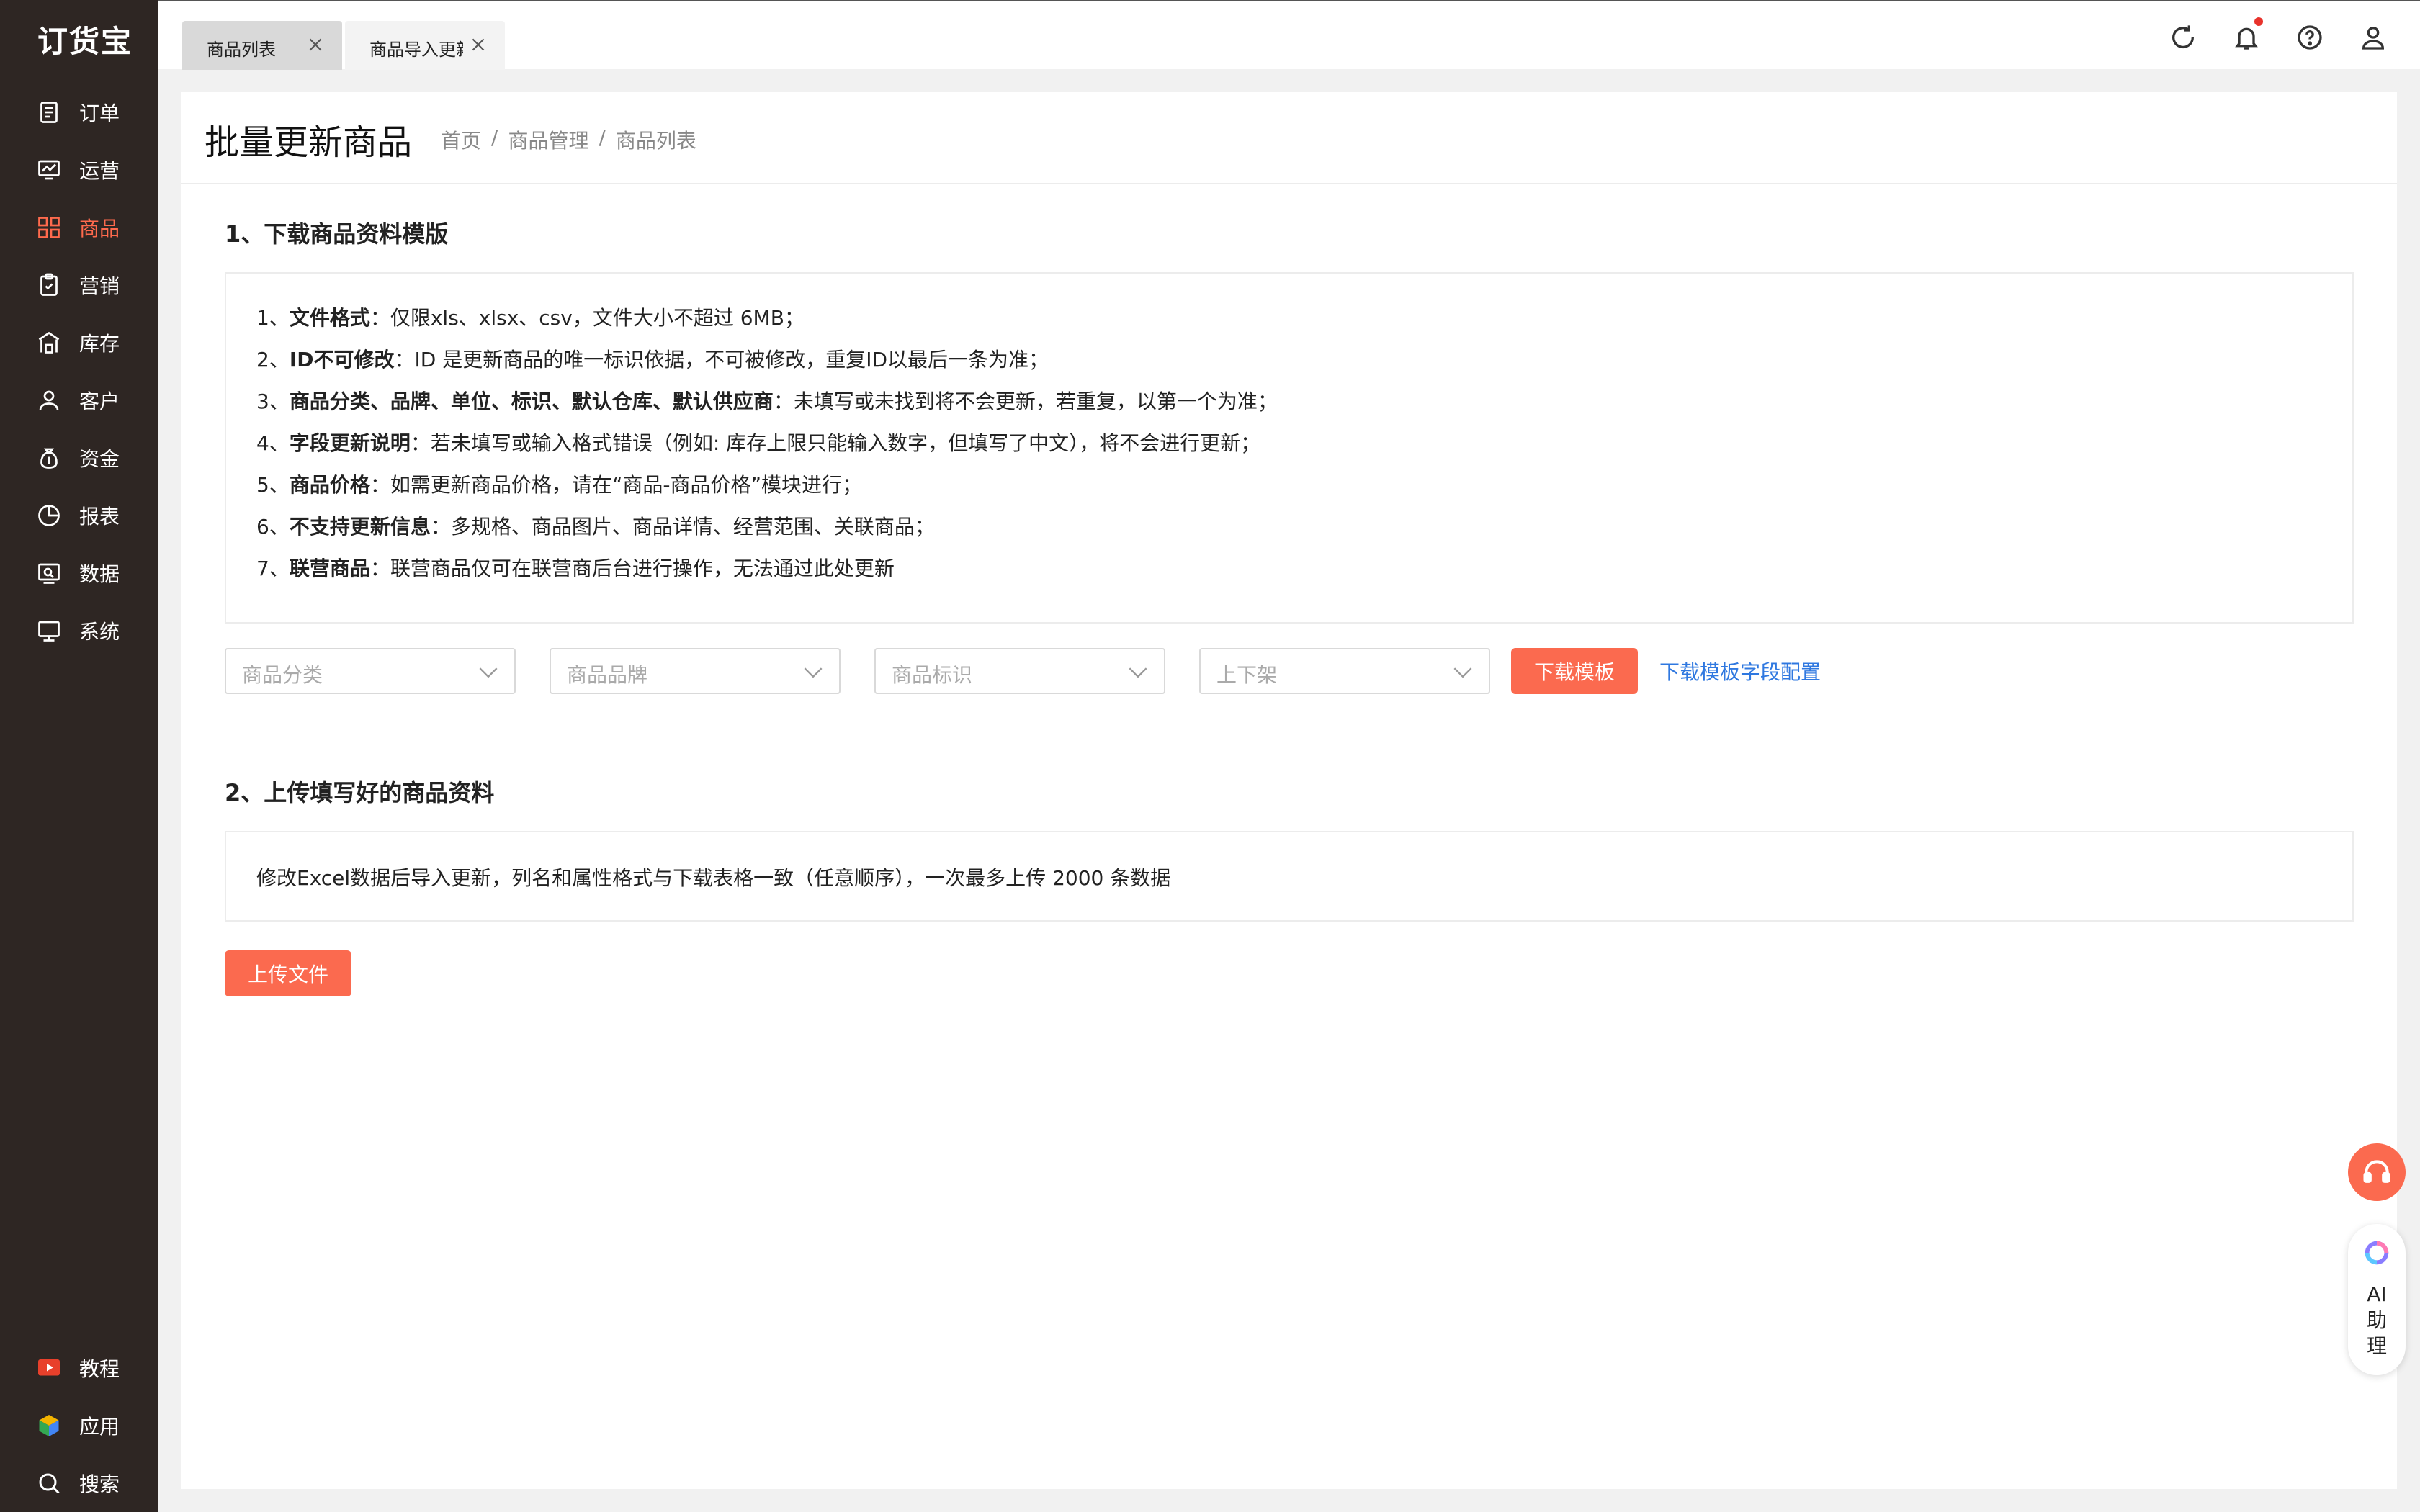 The height and width of the screenshot is (1512, 2420). I want to click on sidebar-item-warehouse: 库存, so click(79, 343).